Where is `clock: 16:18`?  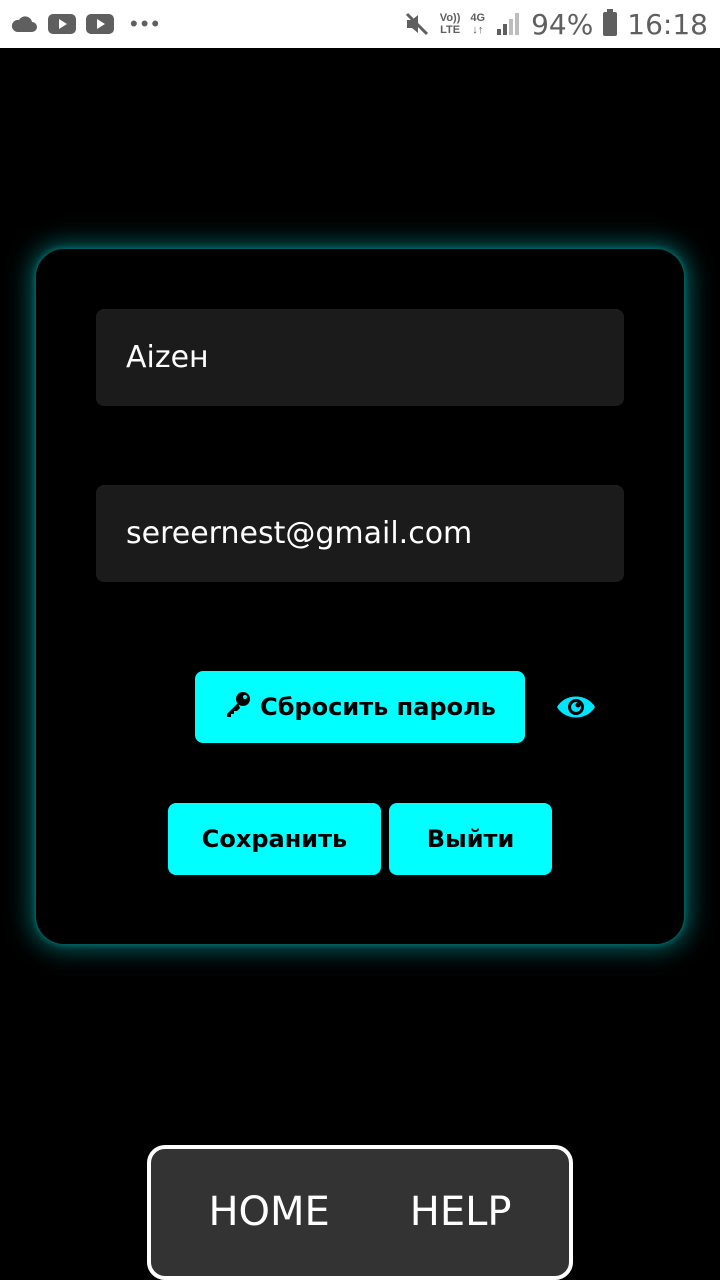
clock: 16:18 is located at coordinates (667, 24).